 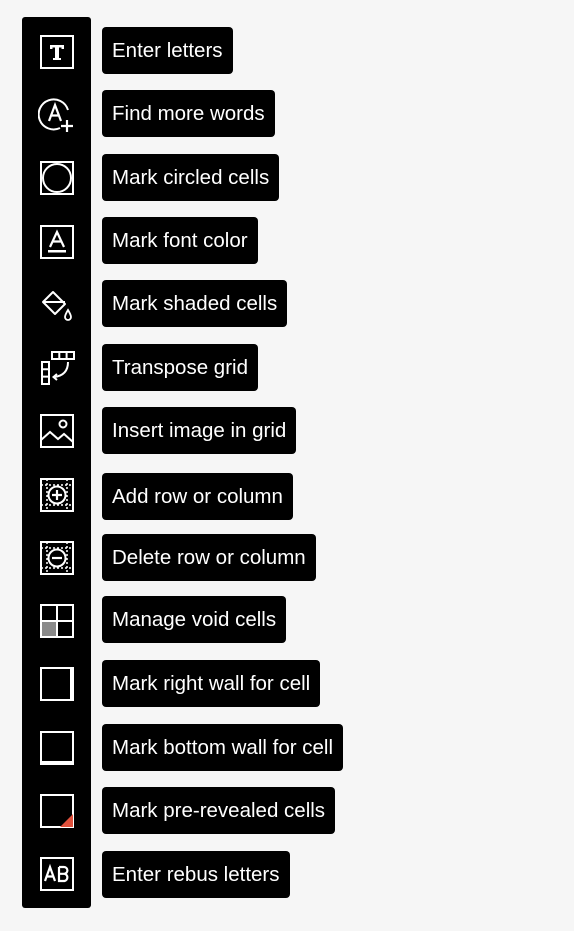 I want to click on tooltip-mark-font-color: Mark font color, so click(x=180, y=240).